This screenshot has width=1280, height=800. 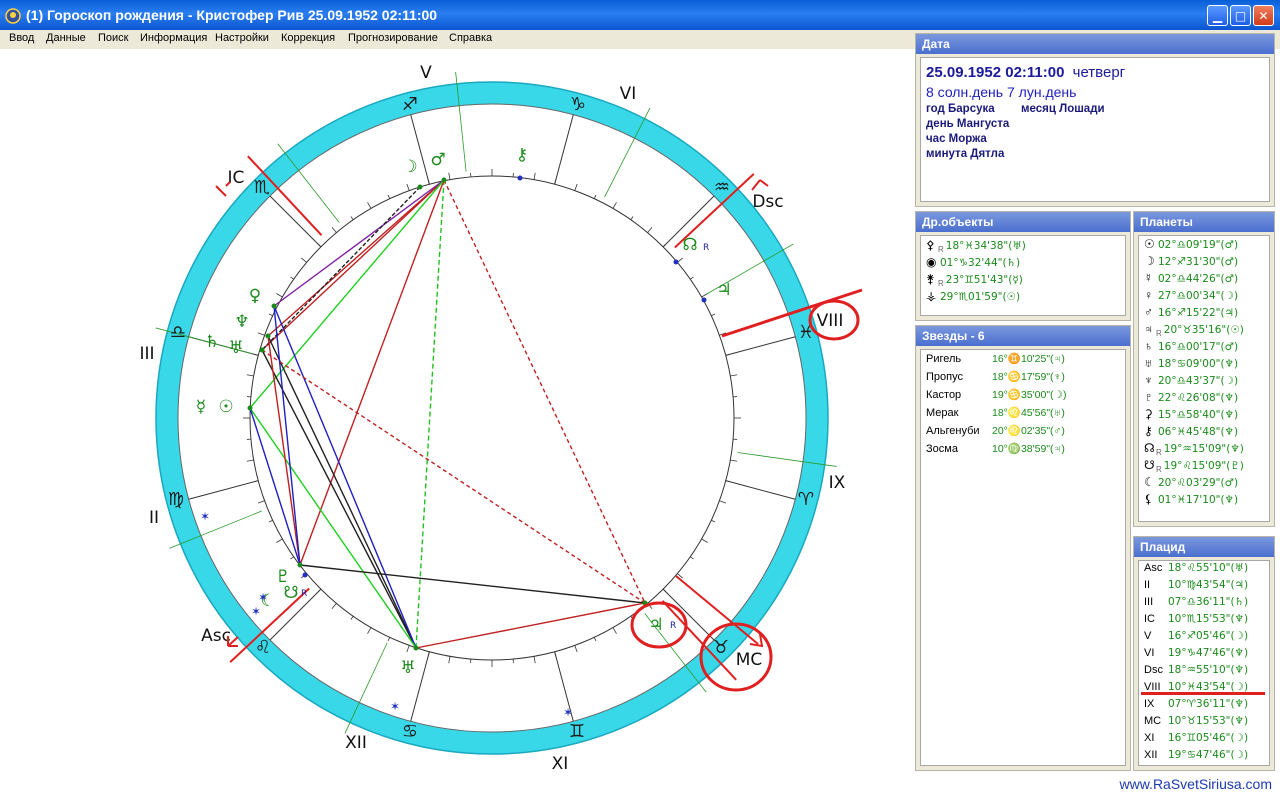 I want to click on star-row: Кастор 19°♋35'00"(☽), so click(x=996, y=397).